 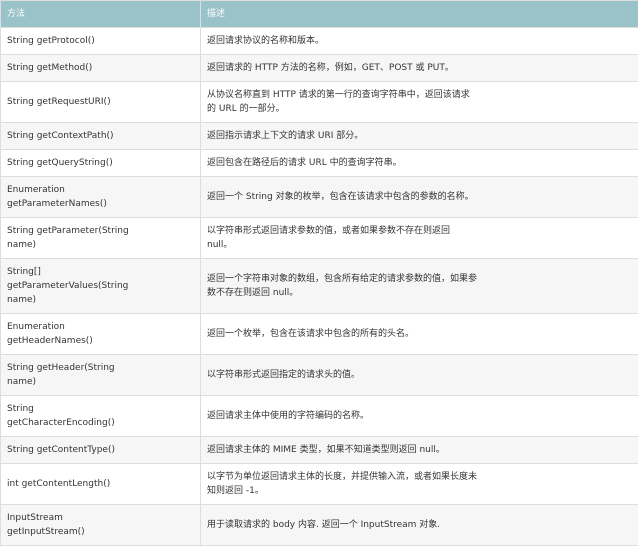 I want to click on description-cell: 返回请求主体中使用的字符编码的名称。, so click(x=419, y=416).